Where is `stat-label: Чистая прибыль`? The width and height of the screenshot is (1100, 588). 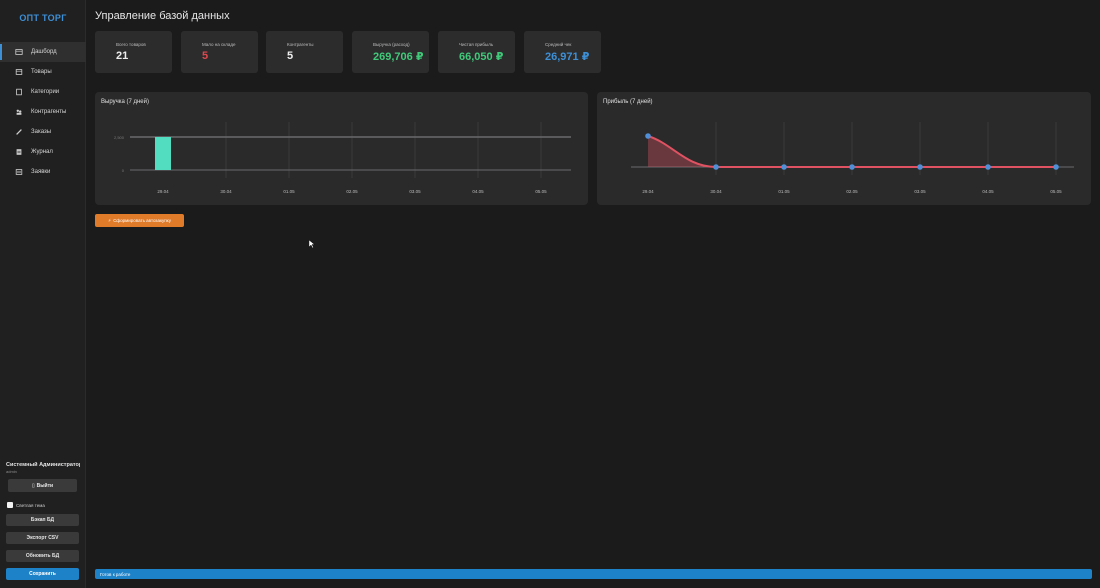
stat-label: Чистая прибыль is located at coordinates (476, 44).